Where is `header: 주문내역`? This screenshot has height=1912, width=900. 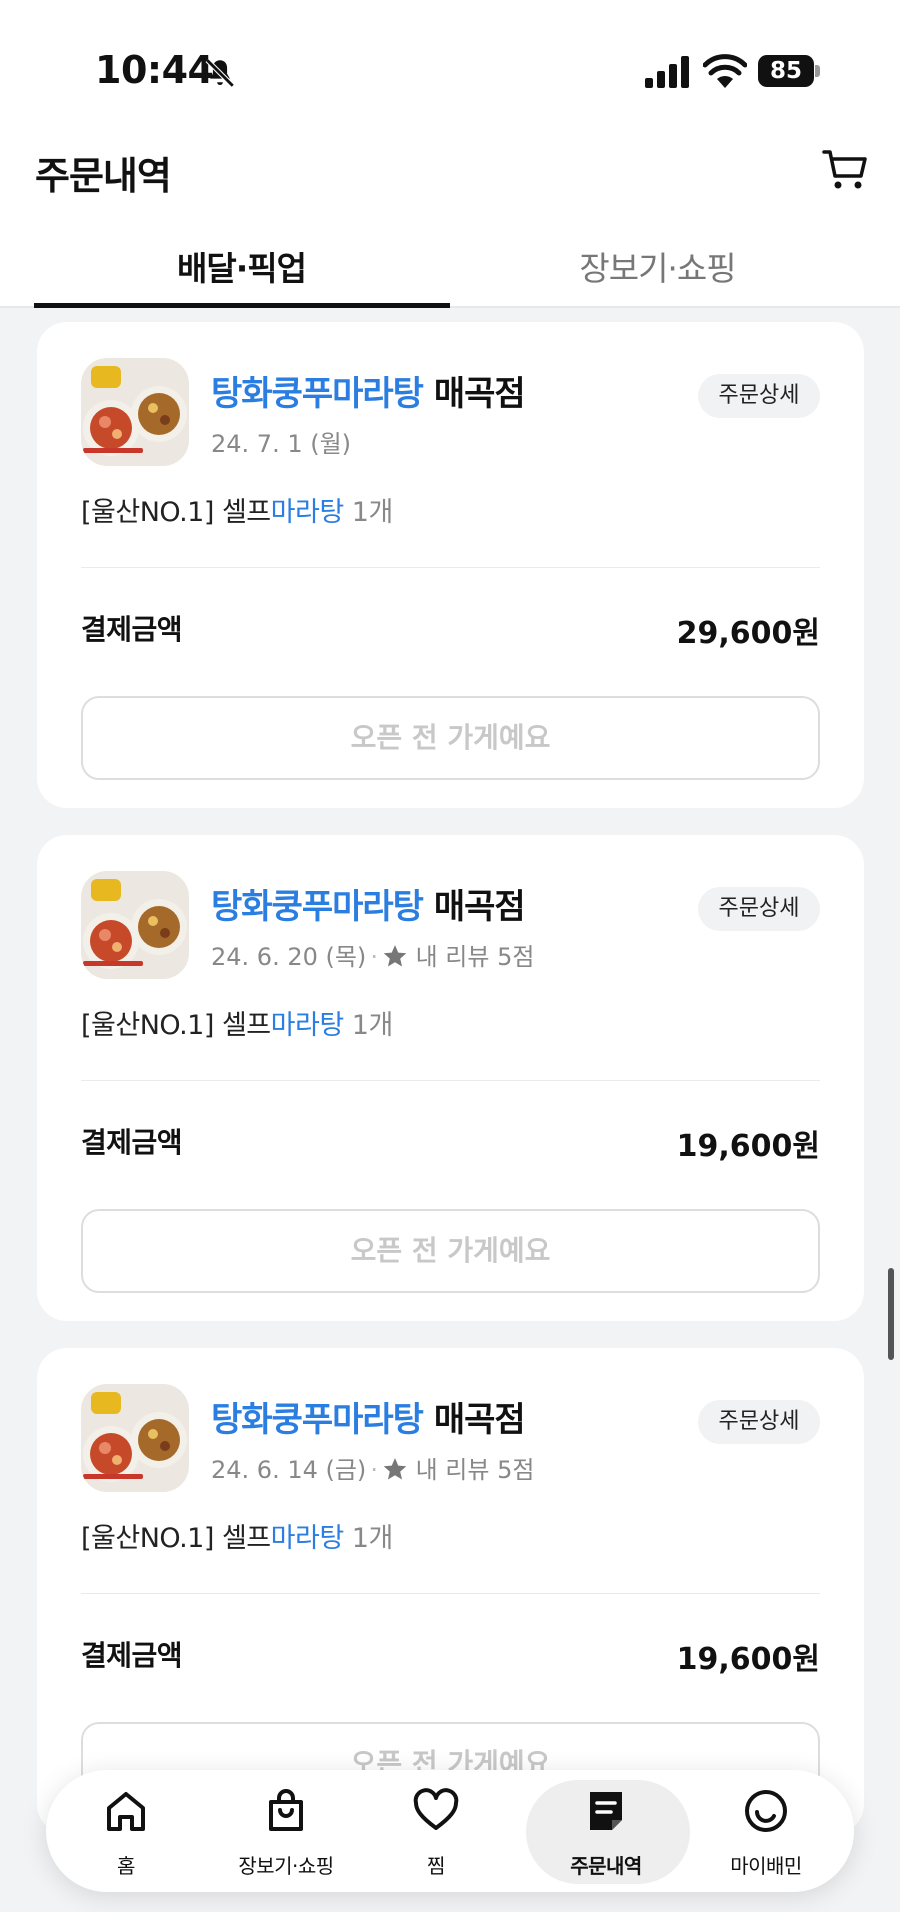
header: 주문내역 is located at coordinates (450, 180).